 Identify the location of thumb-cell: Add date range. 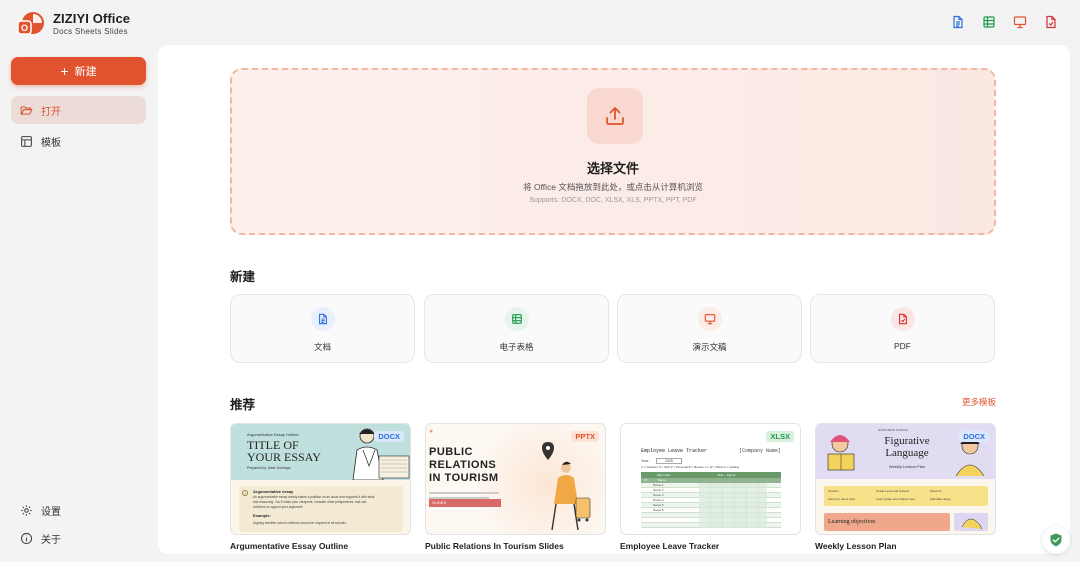
(940, 499).